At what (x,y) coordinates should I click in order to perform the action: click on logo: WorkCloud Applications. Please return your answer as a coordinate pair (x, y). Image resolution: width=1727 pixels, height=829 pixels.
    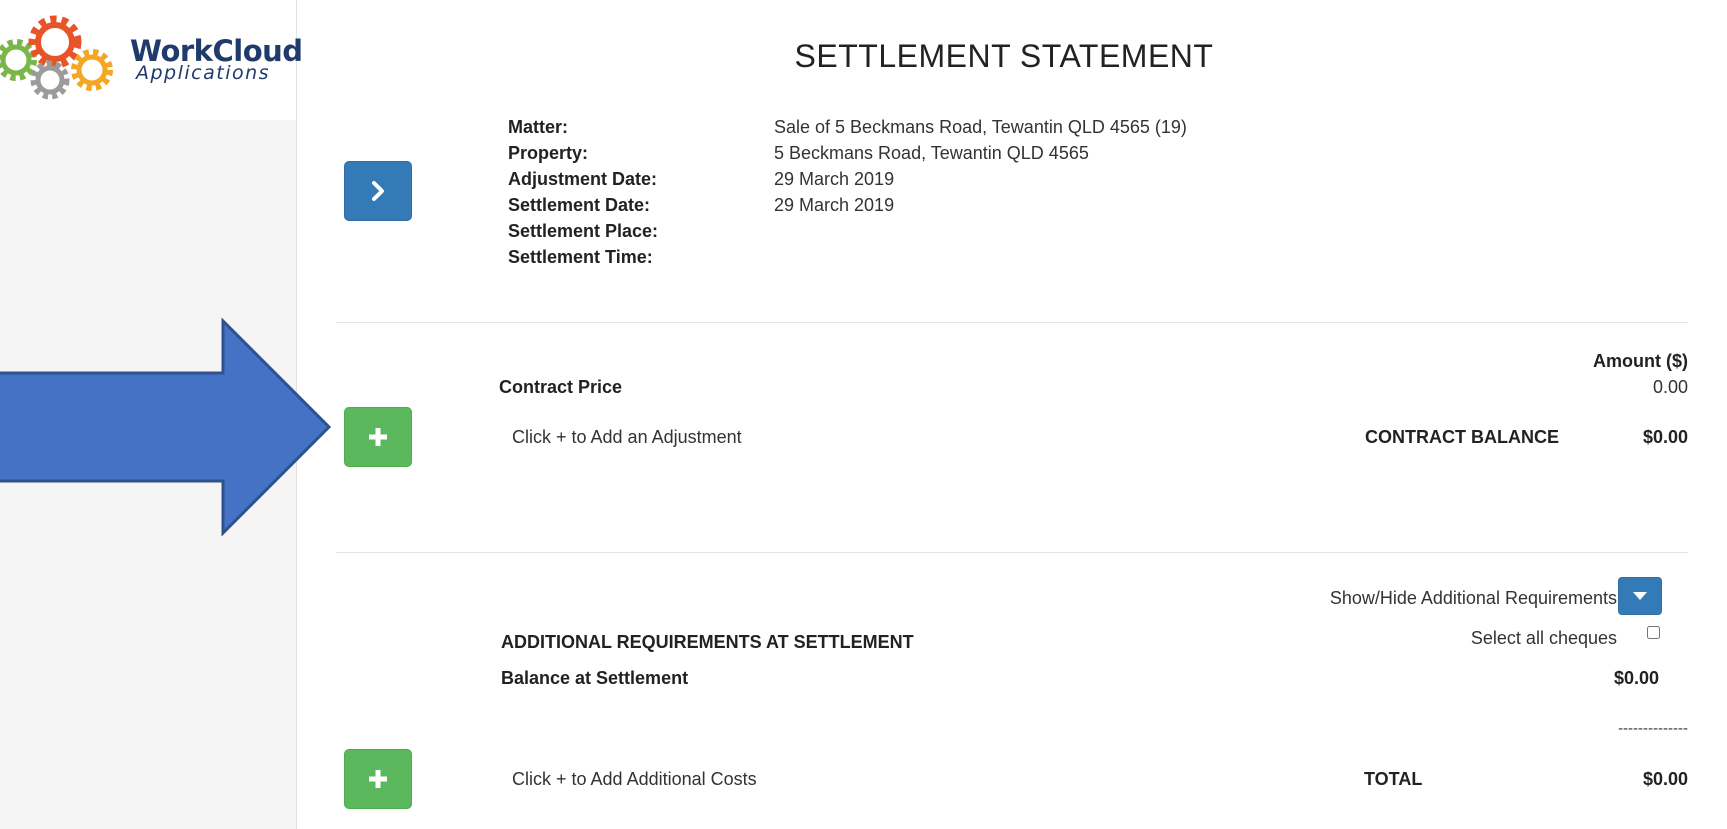
    Looking at the image, I should click on (151, 60).